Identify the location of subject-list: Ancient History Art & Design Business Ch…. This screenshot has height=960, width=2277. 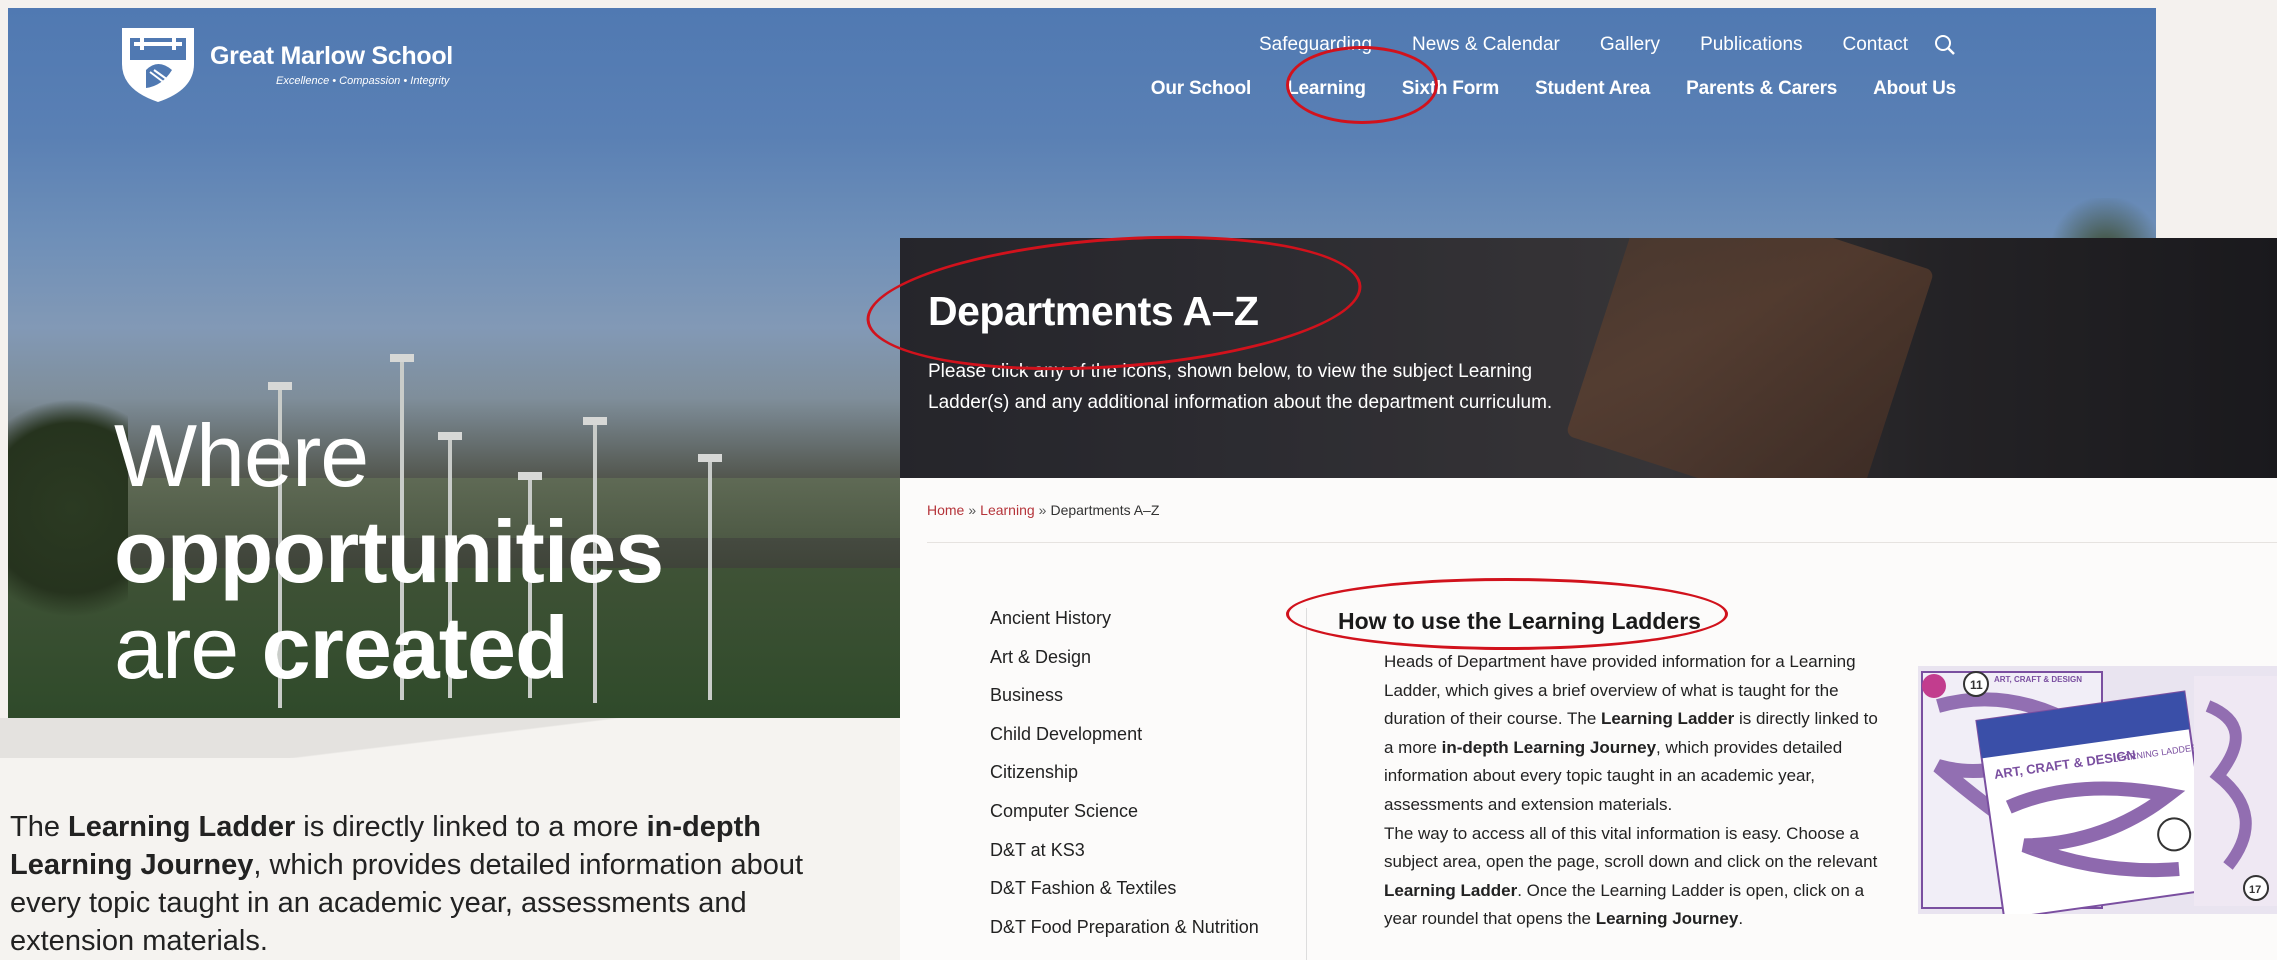
(1124, 781).